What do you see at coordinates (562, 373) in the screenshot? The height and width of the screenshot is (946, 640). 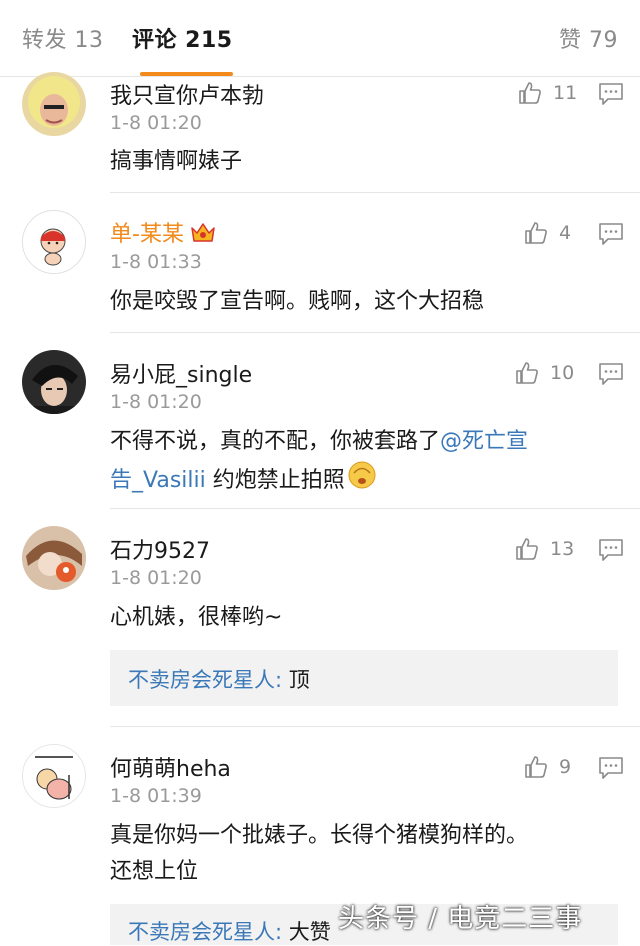 I see `like-count: 10` at bounding box center [562, 373].